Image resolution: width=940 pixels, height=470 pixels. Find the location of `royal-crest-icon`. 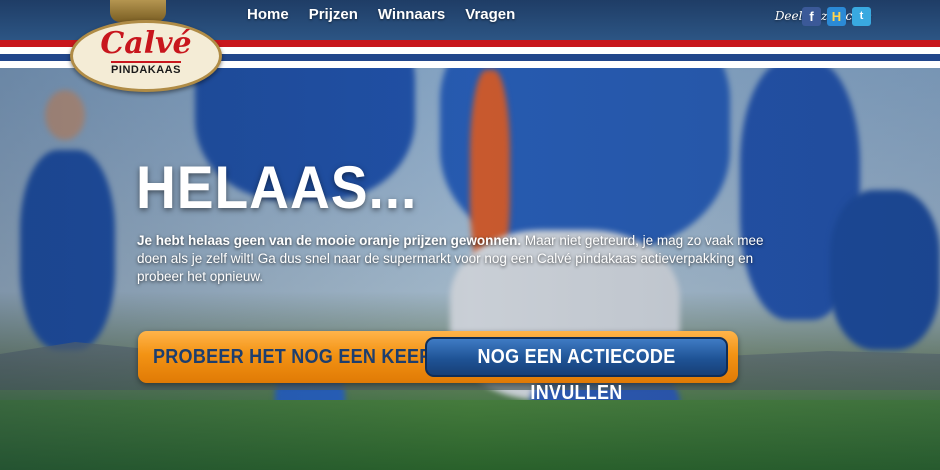

royal-crest-icon is located at coordinates (138, 11).